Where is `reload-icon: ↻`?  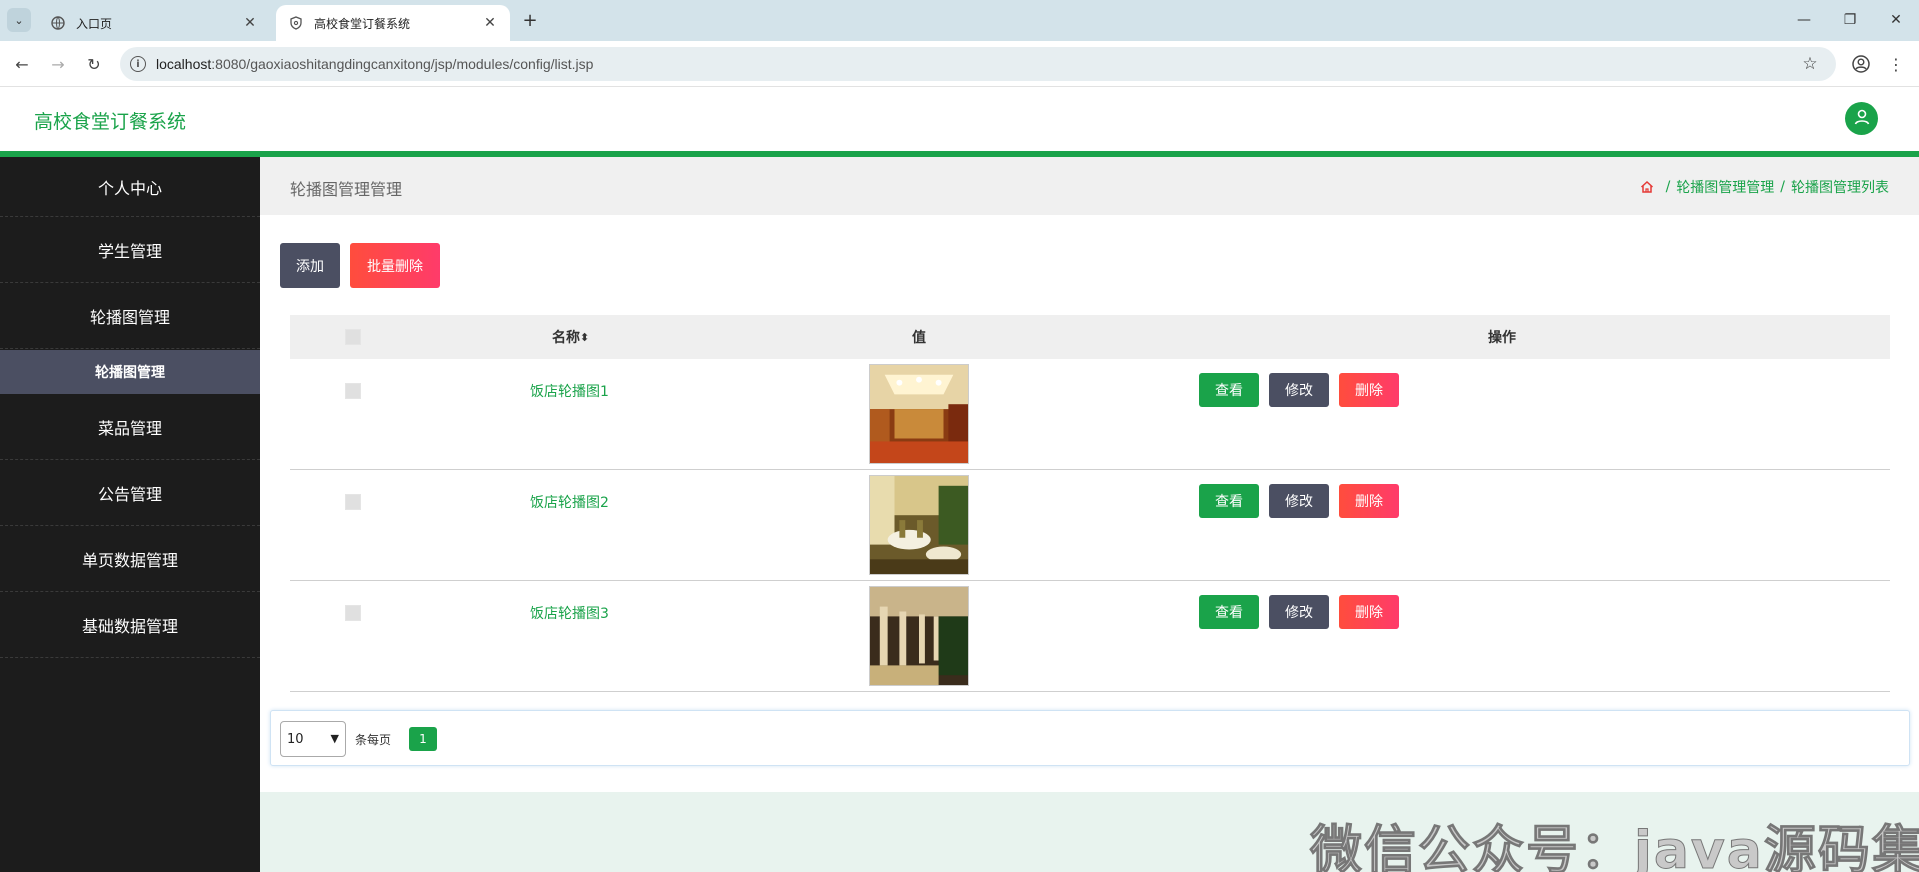
reload-icon: ↻ is located at coordinates (94, 64).